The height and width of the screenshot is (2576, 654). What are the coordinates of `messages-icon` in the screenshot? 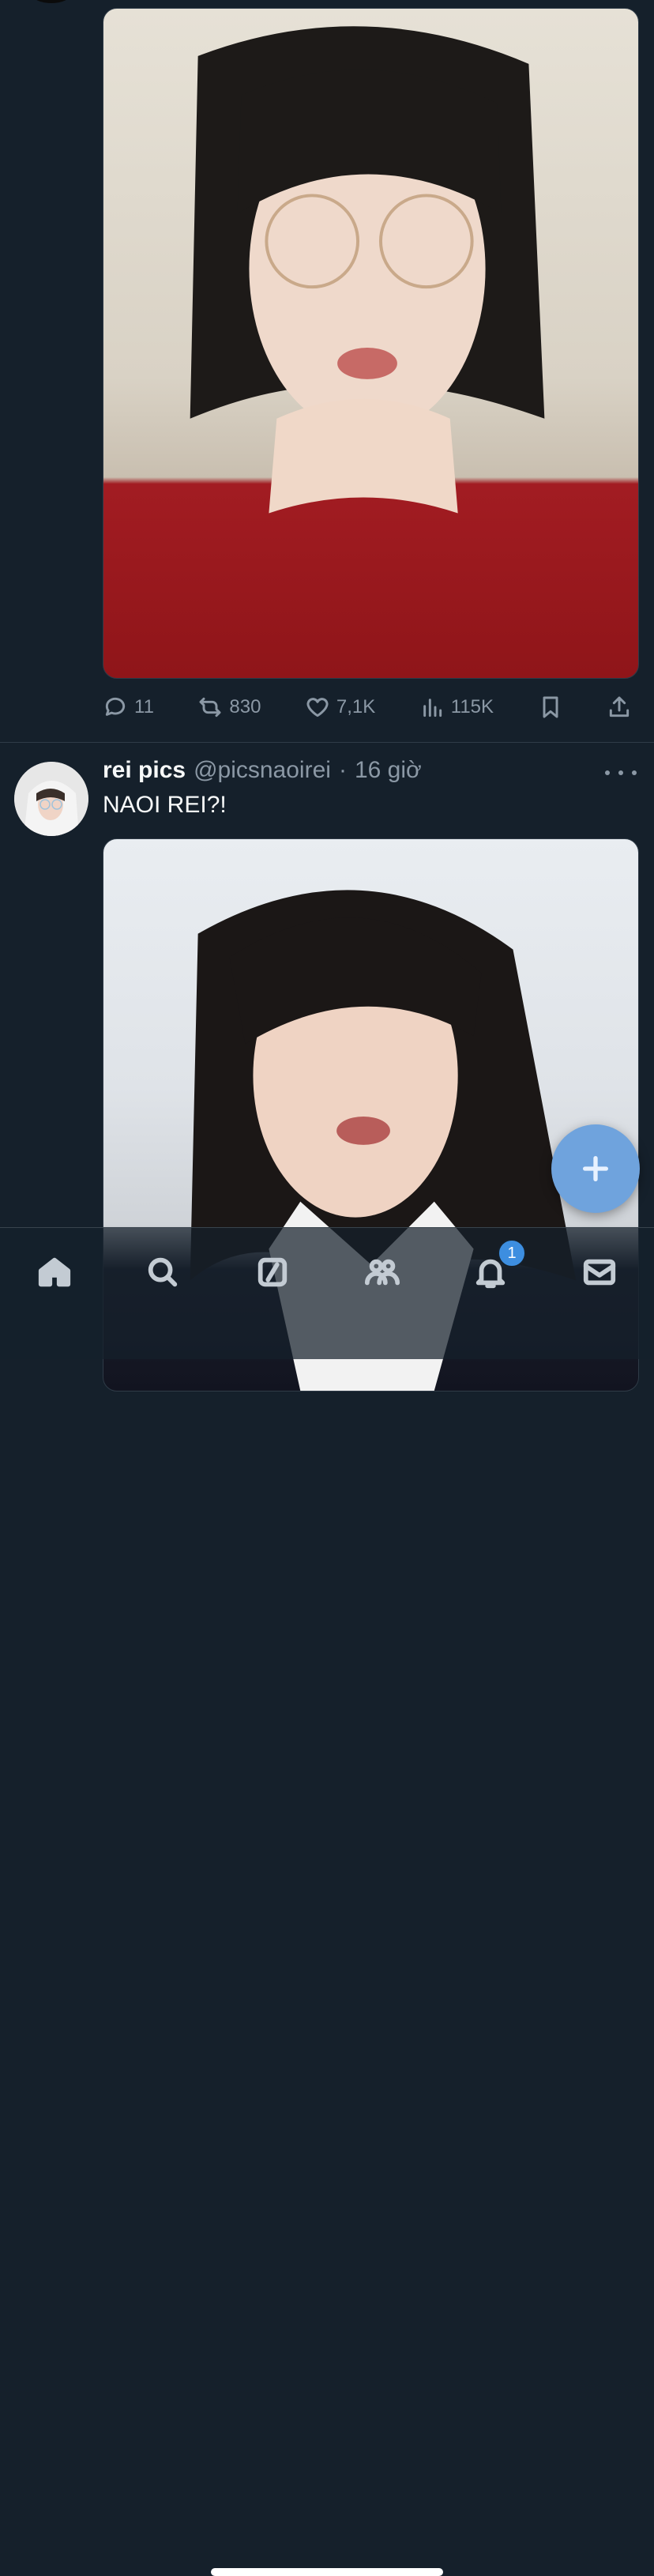 It's located at (599, 1272).